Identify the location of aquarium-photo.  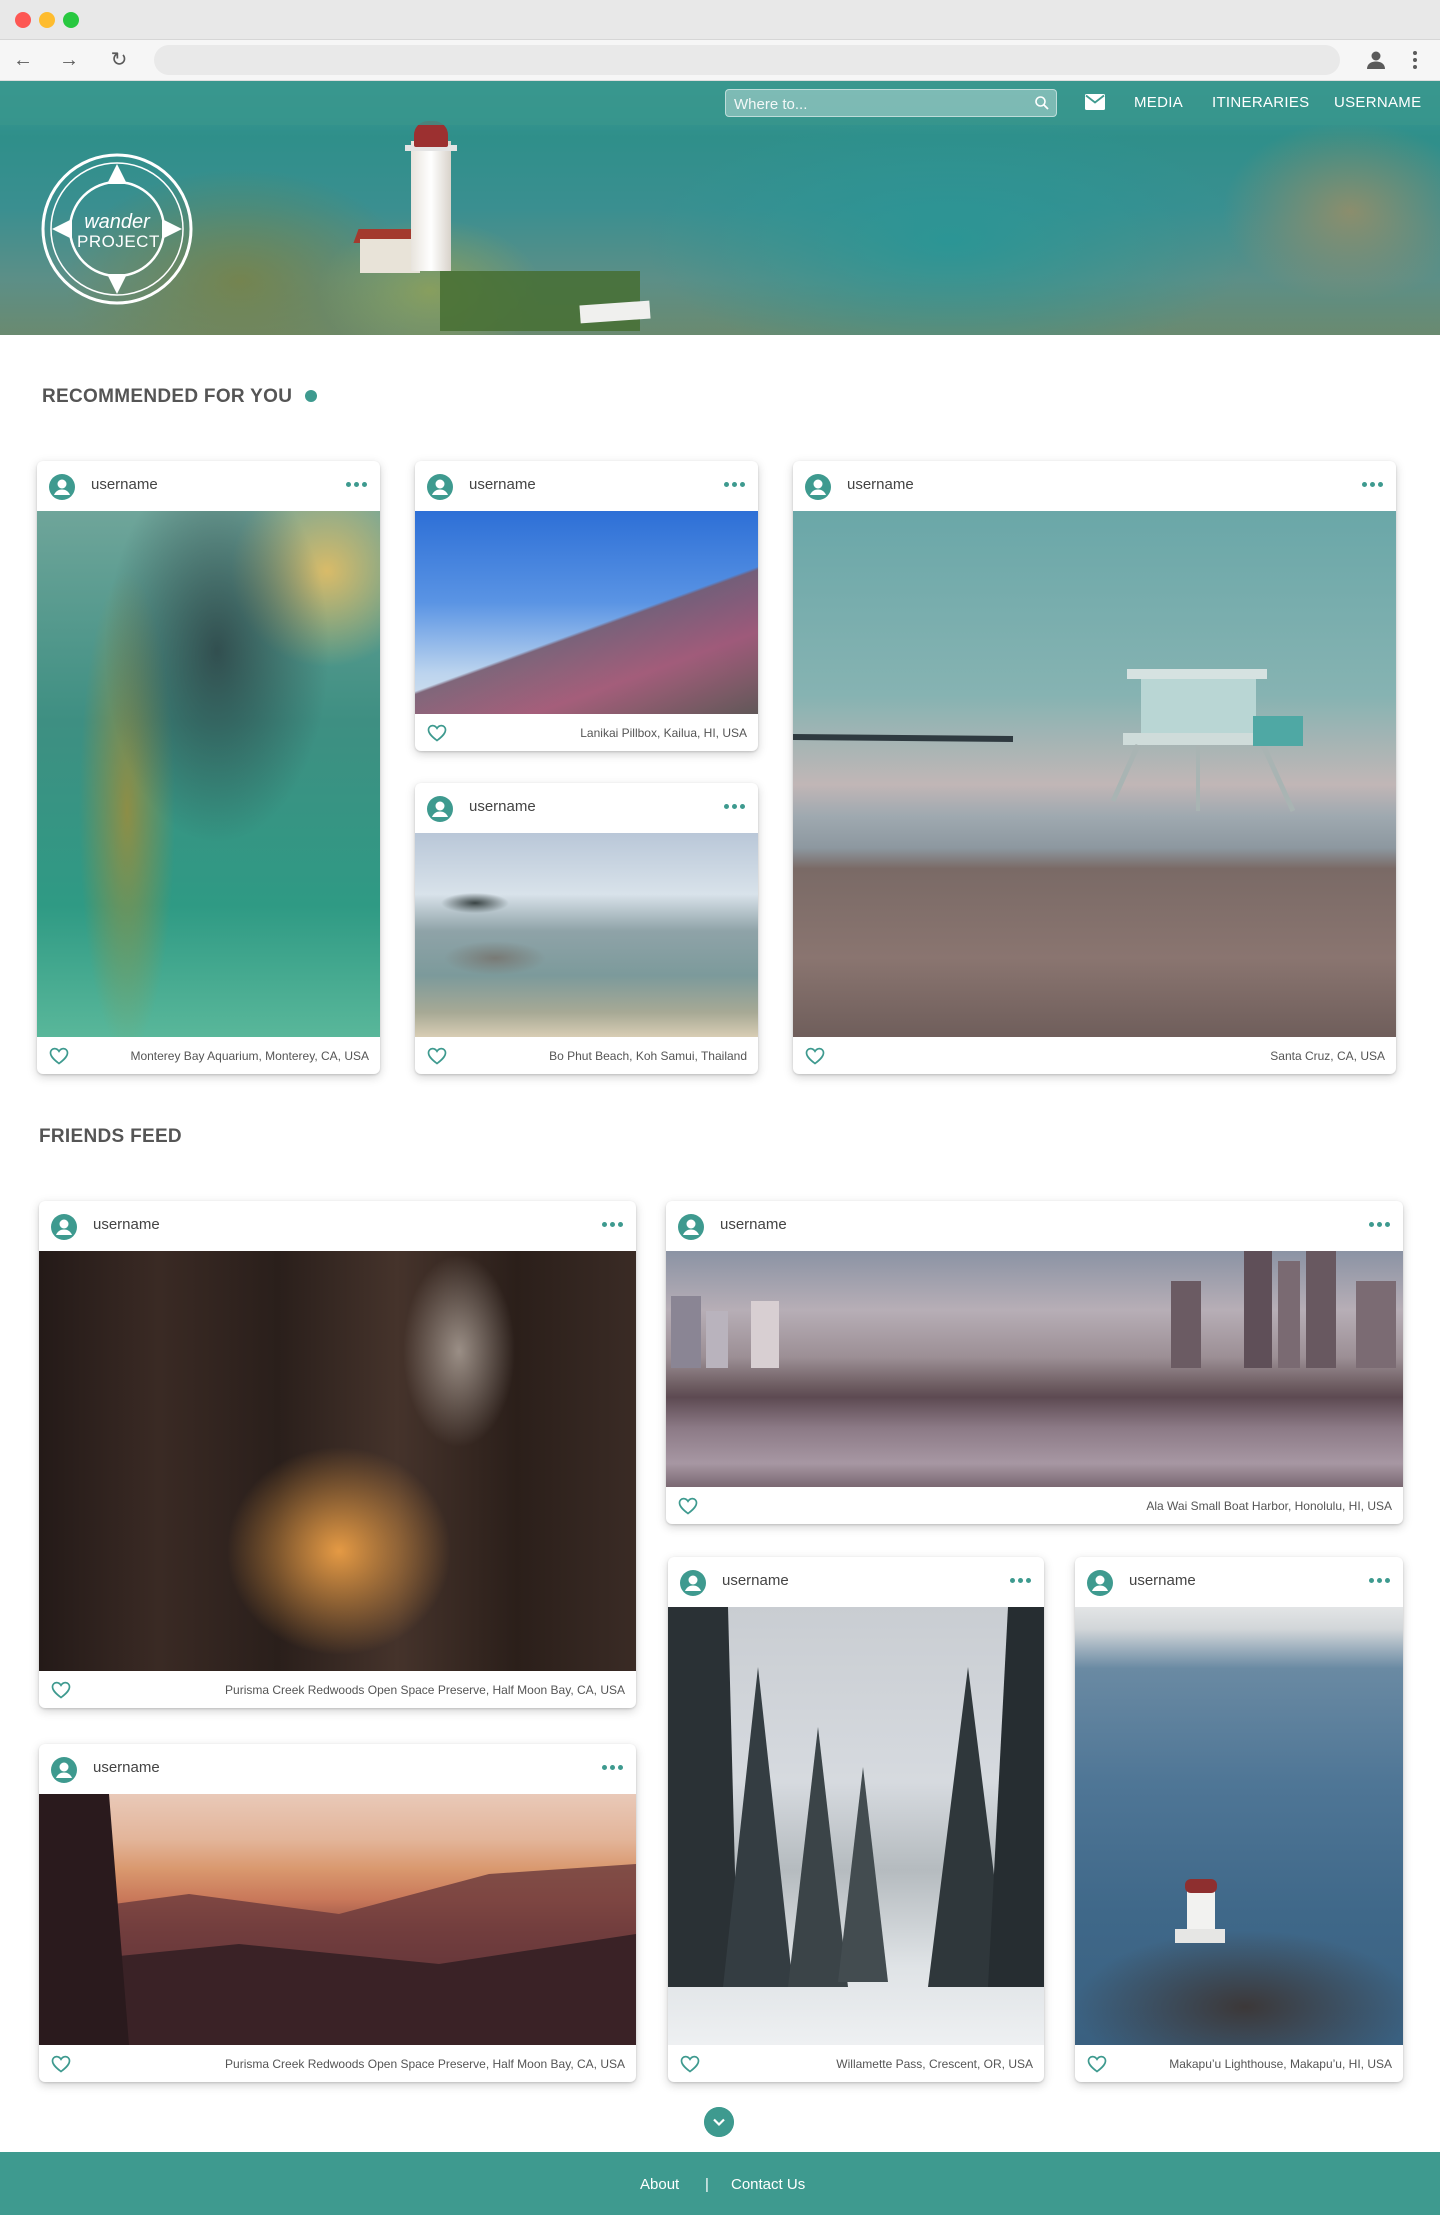
(208, 774).